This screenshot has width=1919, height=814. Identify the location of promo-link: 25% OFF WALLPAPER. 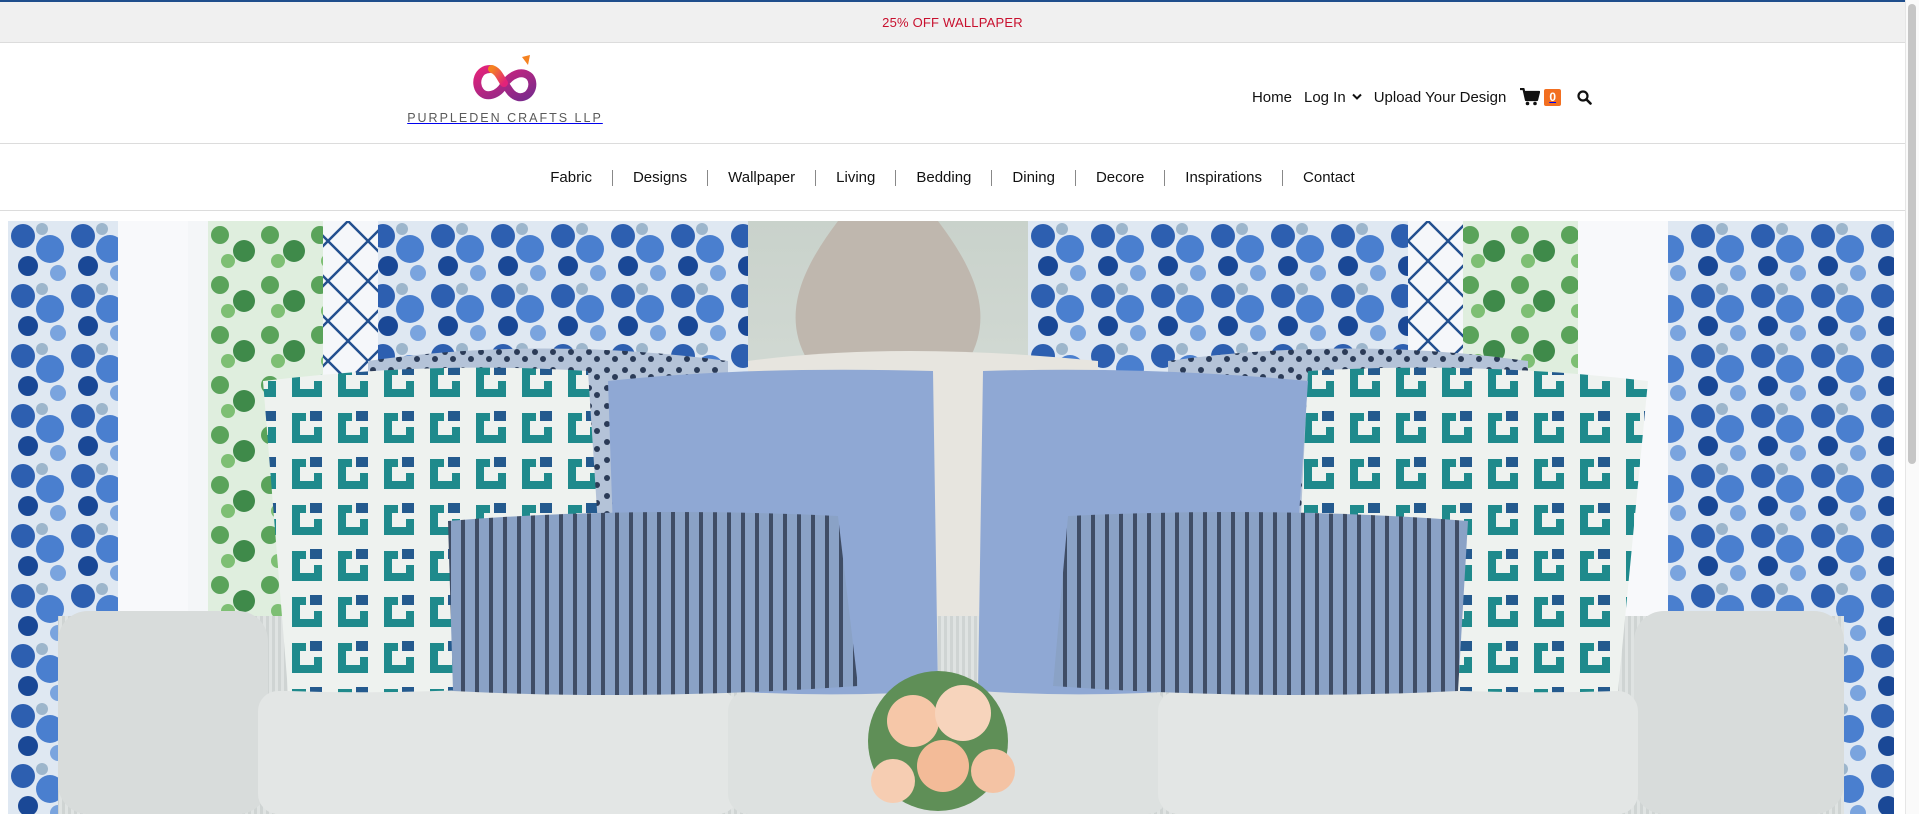
(952, 22).